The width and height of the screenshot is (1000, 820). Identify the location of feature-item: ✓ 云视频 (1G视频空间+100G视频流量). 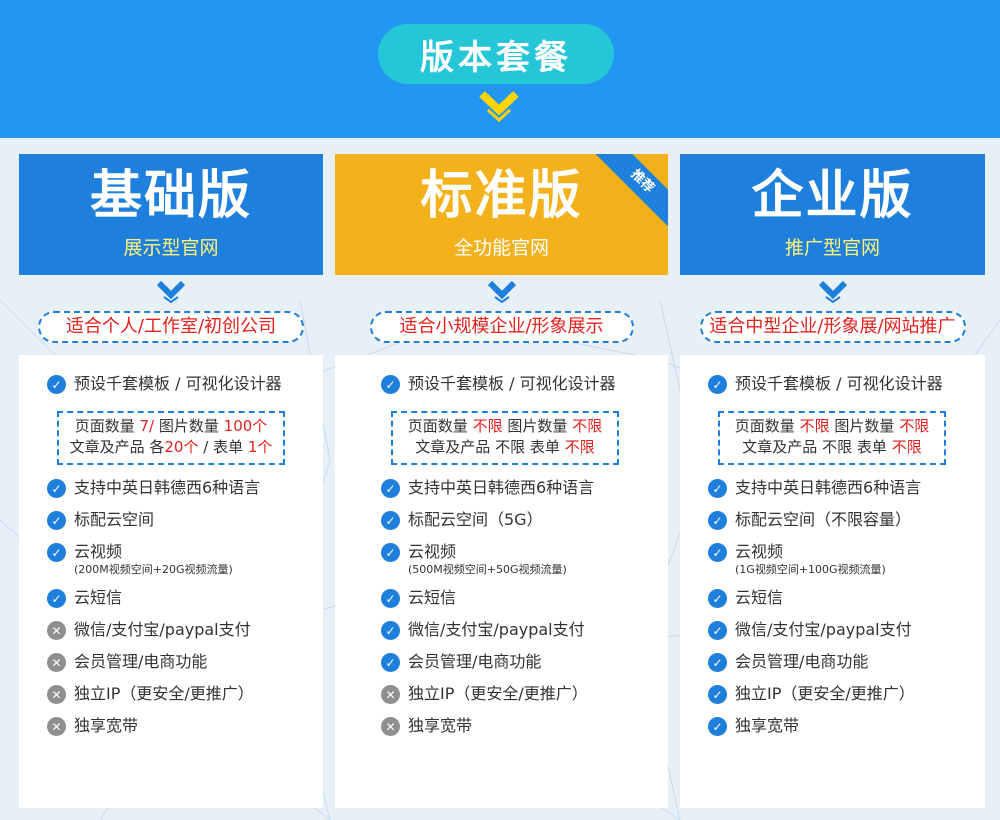
(846, 564).